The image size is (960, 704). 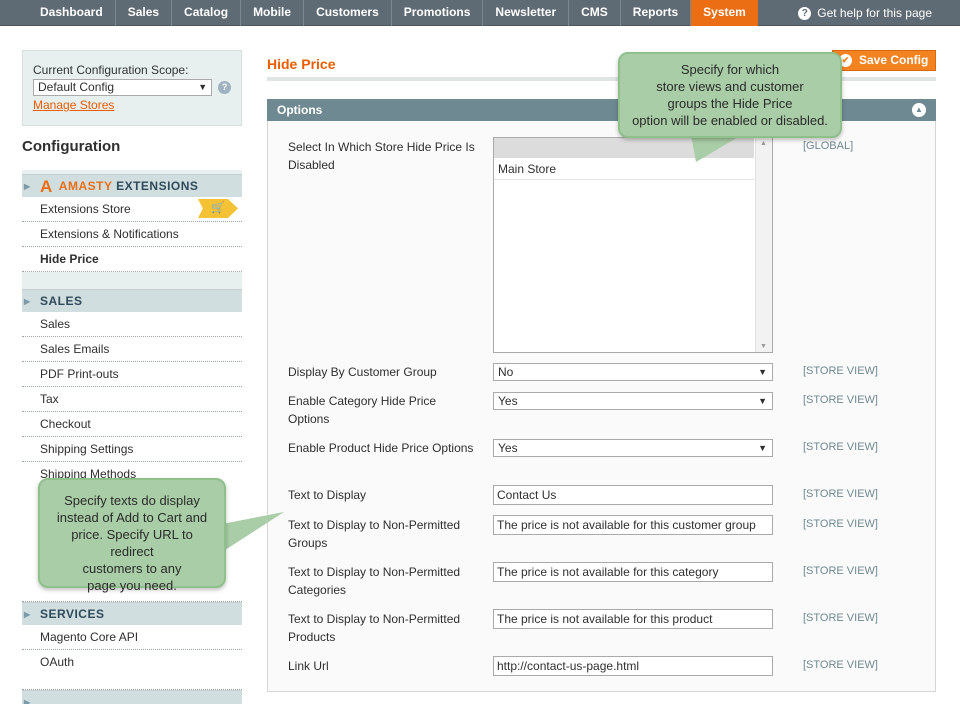 What do you see at coordinates (157, 186) in the screenshot?
I see `amasty-suffix: EXTENSIONS` at bounding box center [157, 186].